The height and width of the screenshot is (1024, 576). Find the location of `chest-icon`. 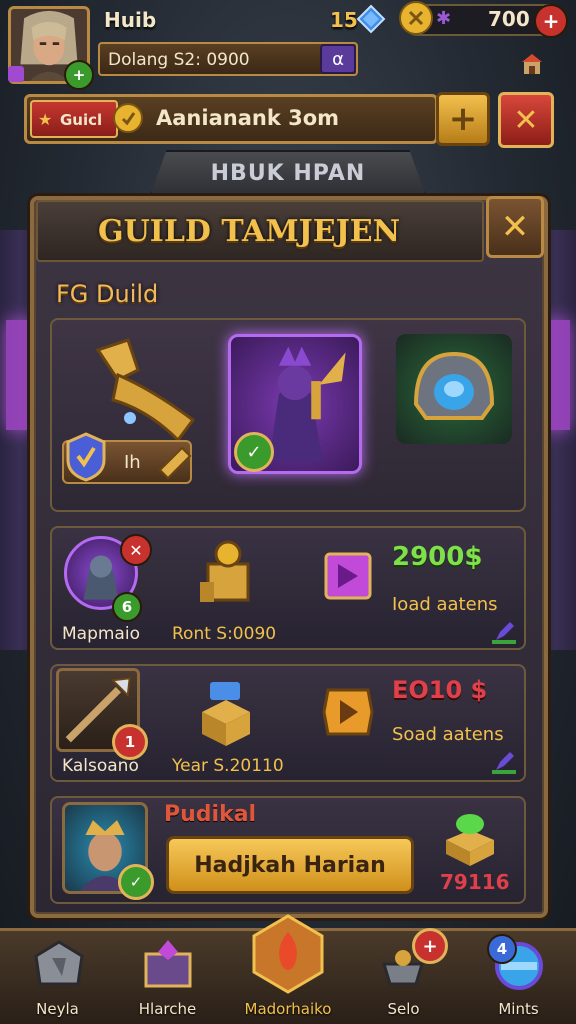

chest-icon is located at coordinates (168, 964).